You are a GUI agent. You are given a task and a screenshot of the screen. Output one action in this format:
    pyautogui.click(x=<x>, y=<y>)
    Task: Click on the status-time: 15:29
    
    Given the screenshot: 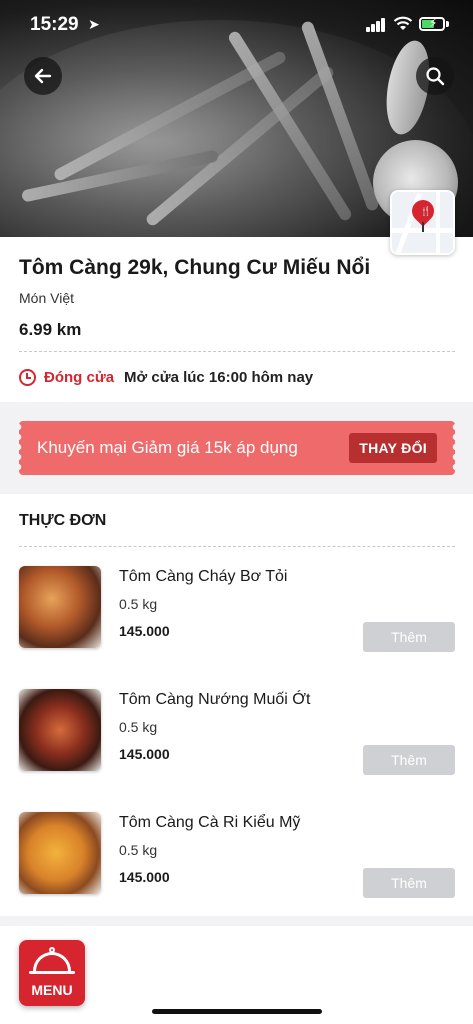 What is the action you would take?
    pyautogui.click(x=54, y=24)
    